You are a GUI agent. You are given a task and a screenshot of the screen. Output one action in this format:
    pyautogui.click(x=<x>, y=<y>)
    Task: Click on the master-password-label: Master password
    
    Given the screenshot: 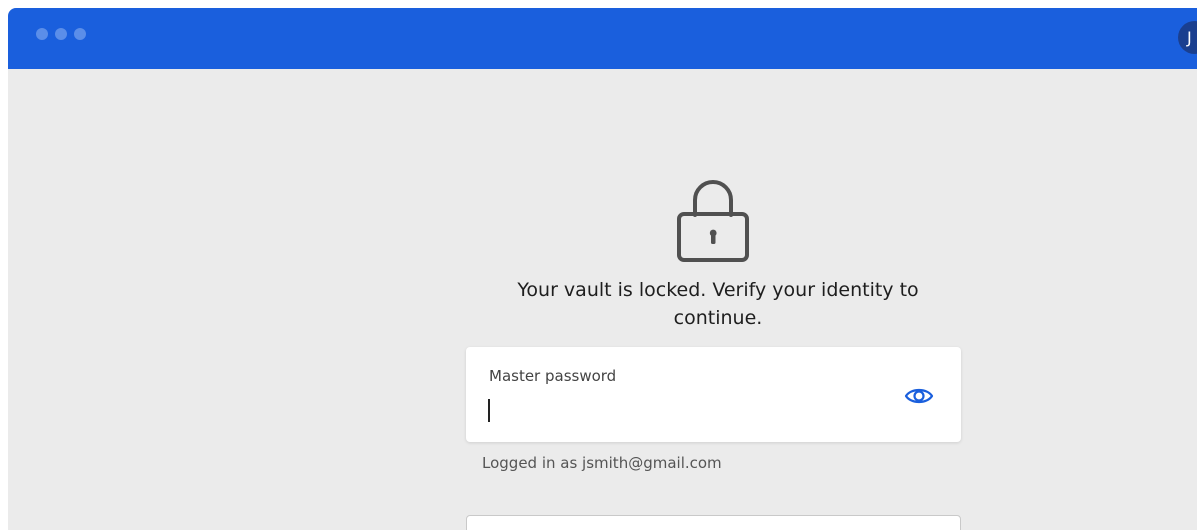 What is the action you would take?
    pyautogui.click(x=553, y=376)
    